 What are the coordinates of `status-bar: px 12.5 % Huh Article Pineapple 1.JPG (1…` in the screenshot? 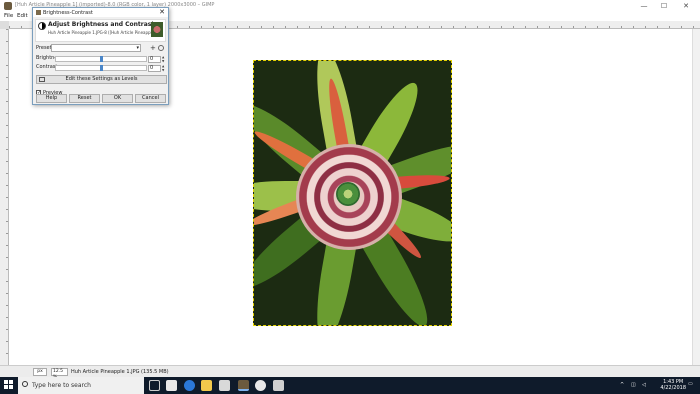 It's located at (350, 372).